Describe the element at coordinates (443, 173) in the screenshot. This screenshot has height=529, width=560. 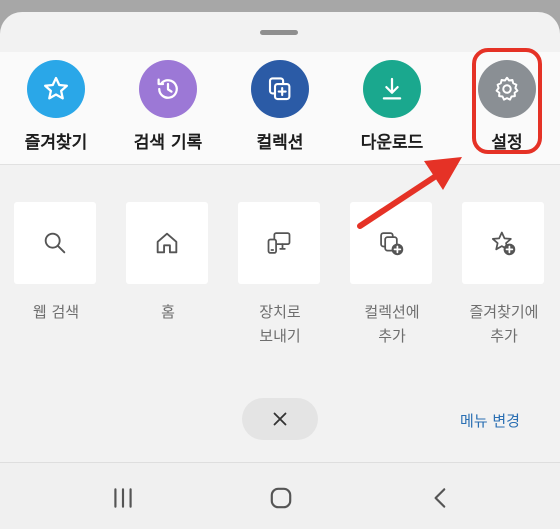
I see `annotation-arrow-head` at that location.